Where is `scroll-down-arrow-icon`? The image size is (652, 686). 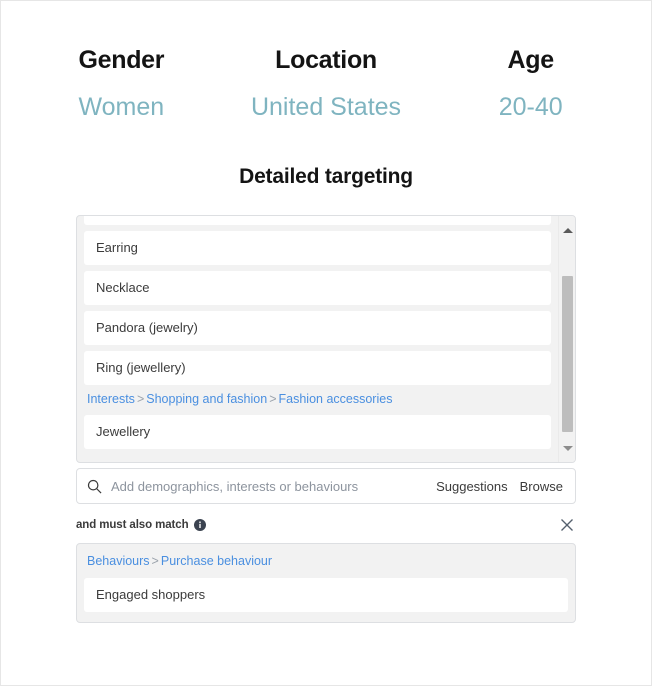 scroll-down-arrow-icon is located at coordinates (567, 448).